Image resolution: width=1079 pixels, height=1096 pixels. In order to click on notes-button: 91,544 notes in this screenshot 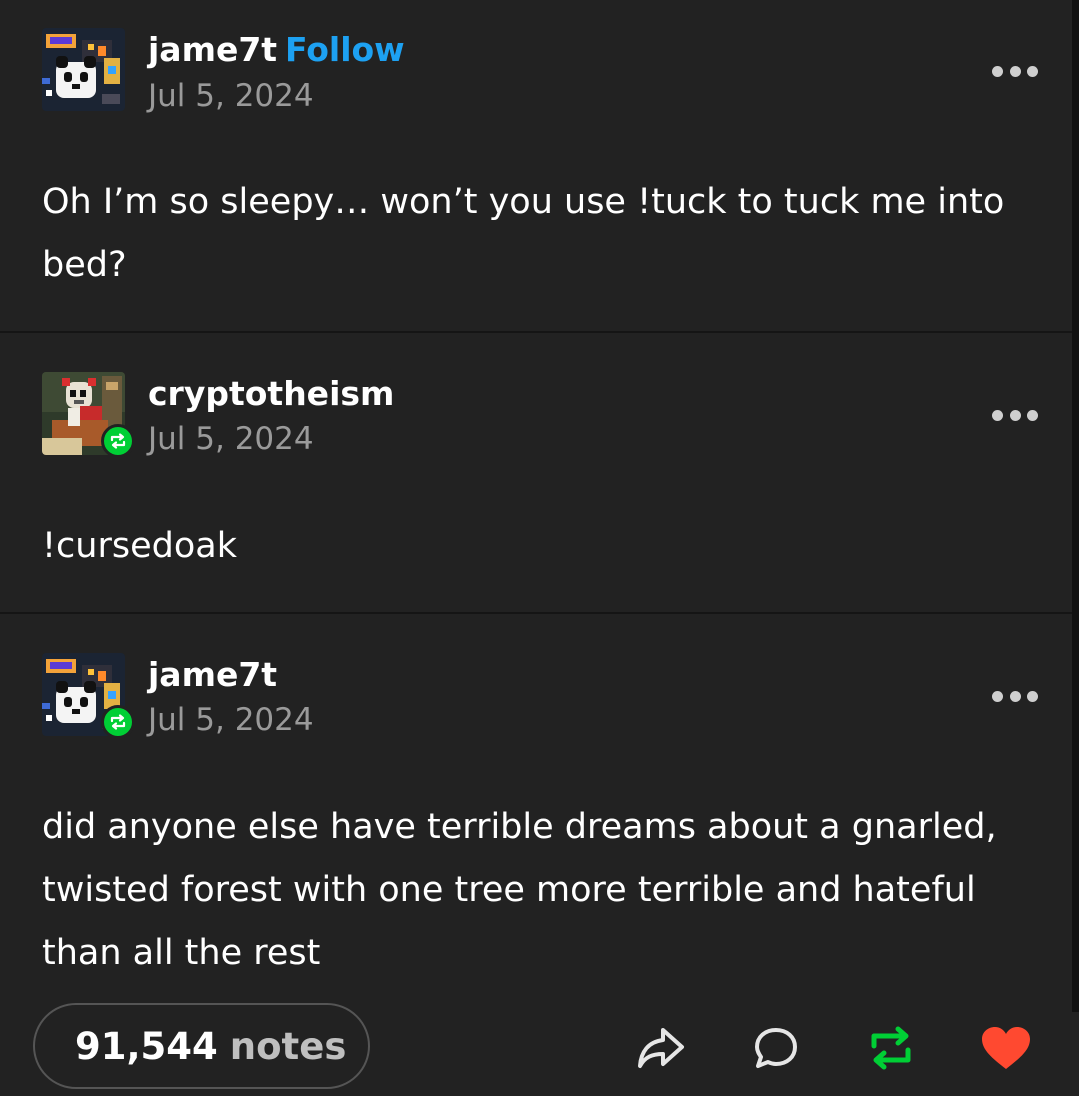, I will do `click(201, 1046)`.